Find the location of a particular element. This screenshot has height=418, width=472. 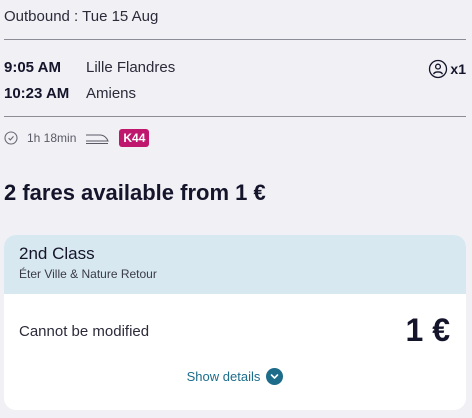

header-divider is located at coordinates (235, 39).